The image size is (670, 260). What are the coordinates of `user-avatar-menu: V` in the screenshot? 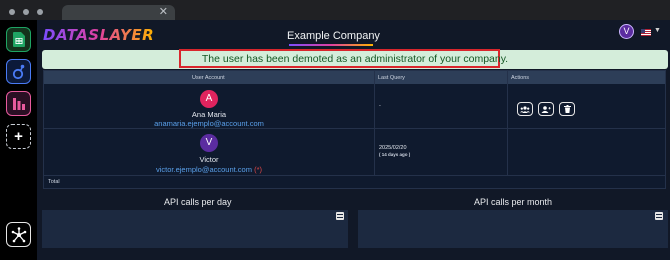 It's located at (626, 31).